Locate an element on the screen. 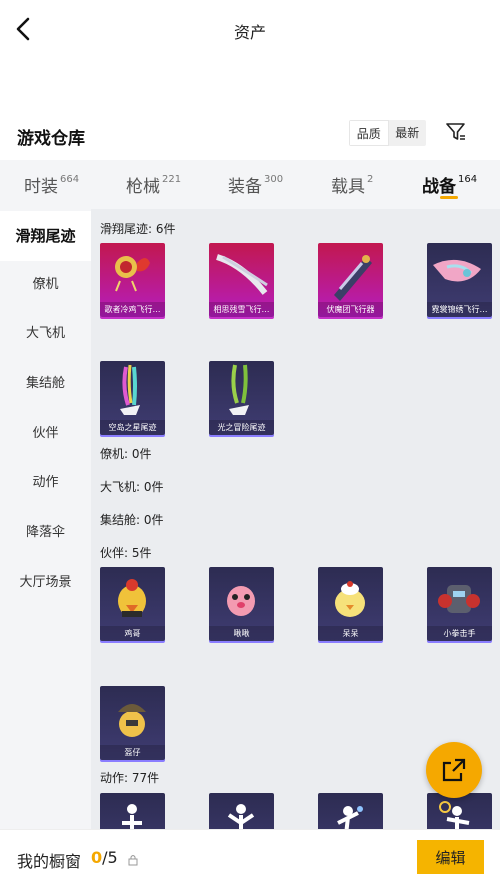 Image resolution: width=500 pixels, height=885 pixels. category-tabs: 时装 664 枪械 221 装备 300 载具 2 战备 164 is located at coordinates (250, 184).